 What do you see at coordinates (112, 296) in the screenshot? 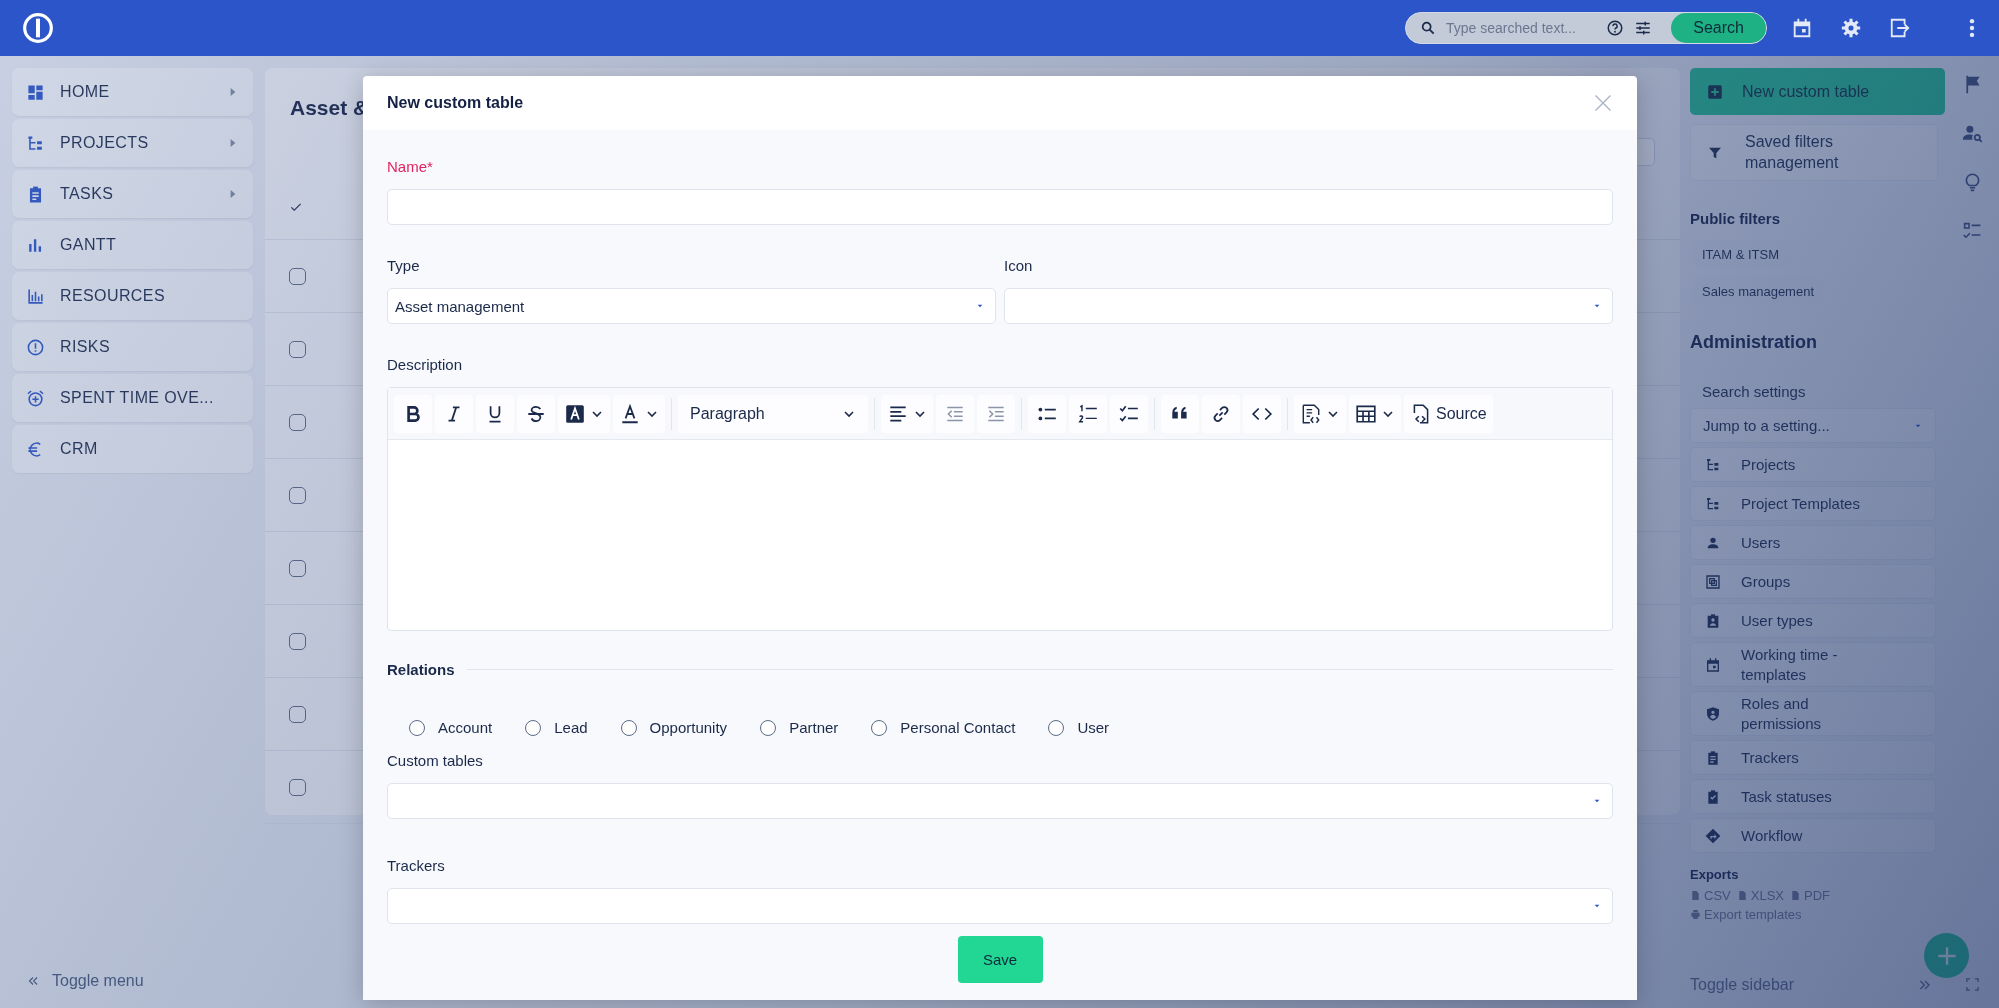
I see `menu-label: RESOURCES` at bounding box center [112, 296].